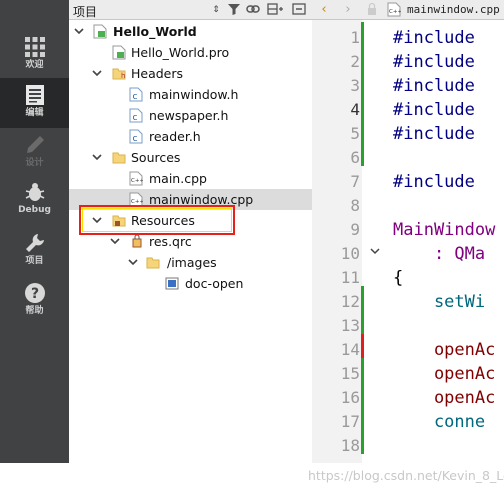 This screenshot has width=504, height=493. What do you see at coordinates (34, 113) in the screenshot?
I see `mode-label: 编辑` at bounding box center [34, 113].